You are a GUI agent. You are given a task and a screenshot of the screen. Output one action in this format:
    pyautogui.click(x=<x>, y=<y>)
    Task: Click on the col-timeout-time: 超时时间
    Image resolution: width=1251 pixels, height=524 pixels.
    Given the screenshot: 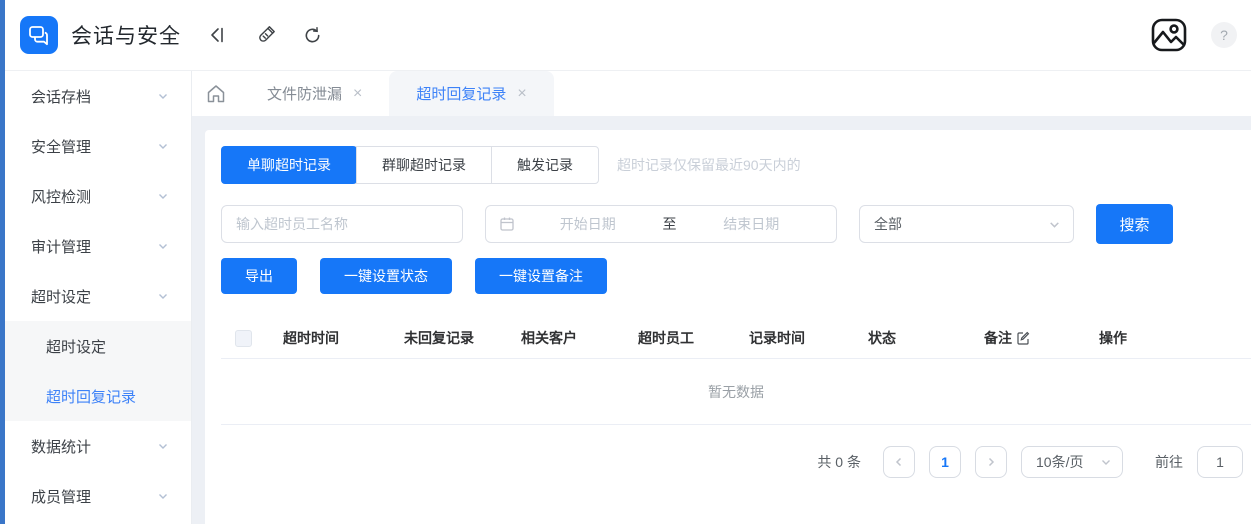 What is the action you would take?
    pyautogui.click(x=311, y=338)
    